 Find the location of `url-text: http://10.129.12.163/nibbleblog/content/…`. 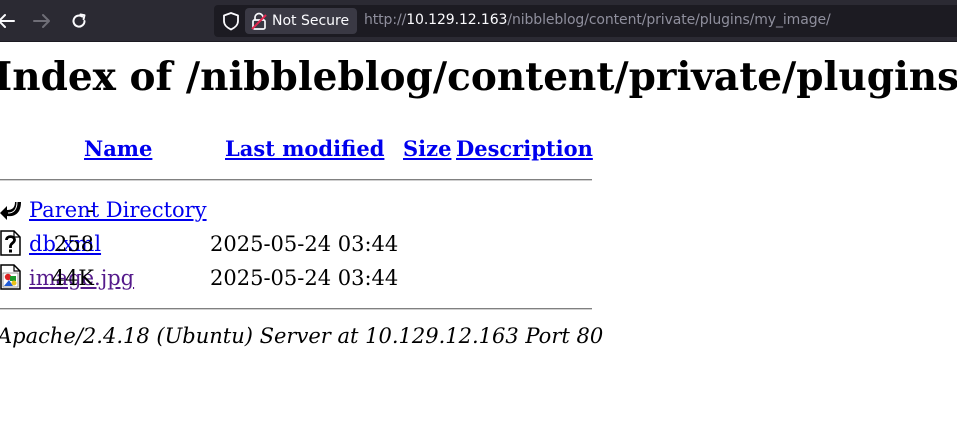

url-text: http://10.129.12.163/nibbleblog/content/… is located at coordinates (597, 20).